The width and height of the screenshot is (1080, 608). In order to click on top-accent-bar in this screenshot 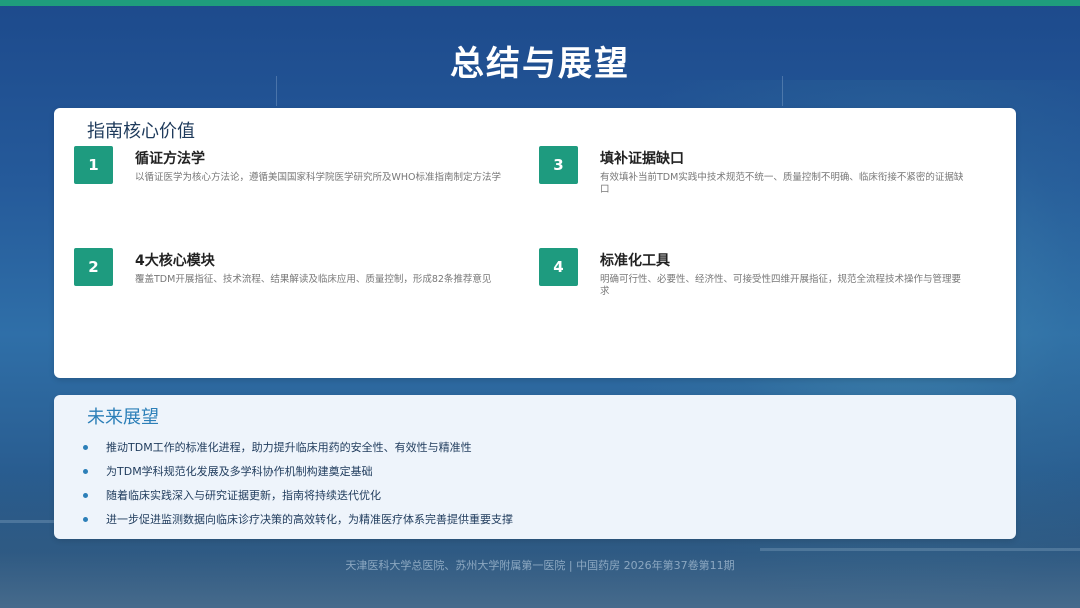, I will do `click(540, 3)`.